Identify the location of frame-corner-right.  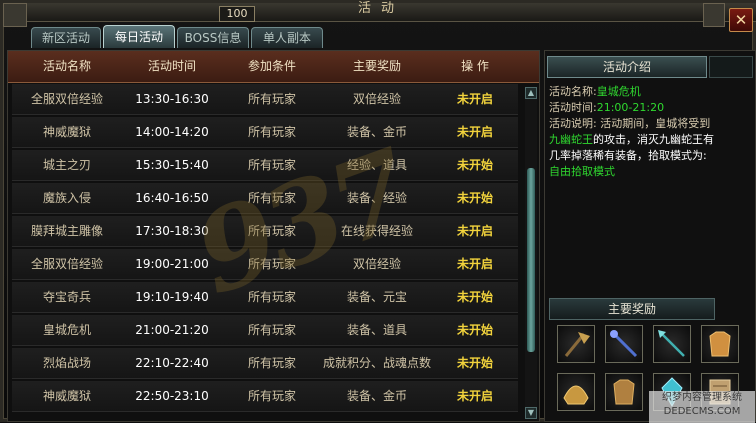
(714, 15).